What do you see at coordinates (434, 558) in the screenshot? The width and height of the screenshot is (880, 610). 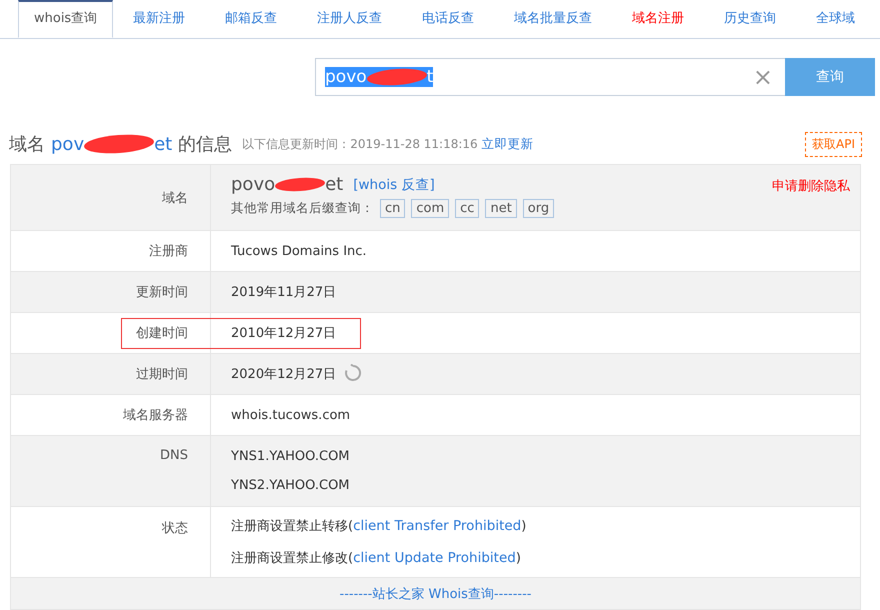 I see `status-link: client Update Prohibited` at bounding box center [434, 558].